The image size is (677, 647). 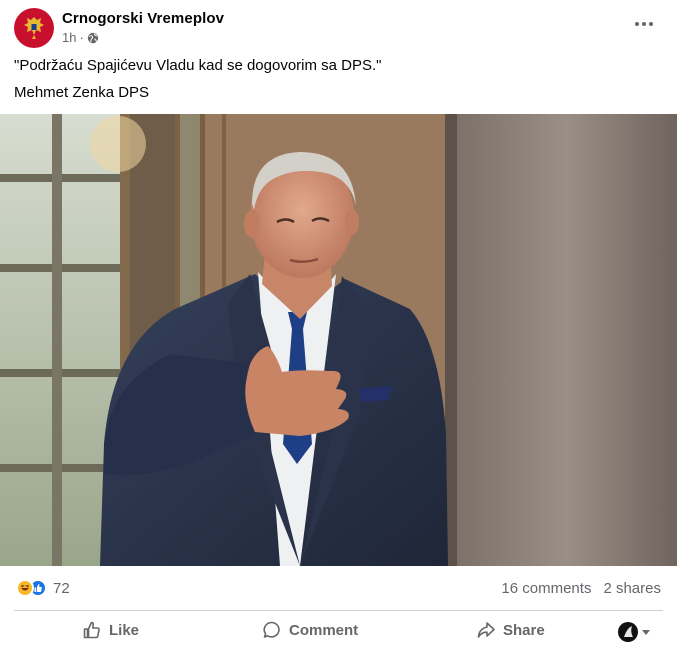 What do you see at coordinates (546, 588) in the screenshot?
I see `comments-count-link: 16 comments` at bounding box center [546, 588].